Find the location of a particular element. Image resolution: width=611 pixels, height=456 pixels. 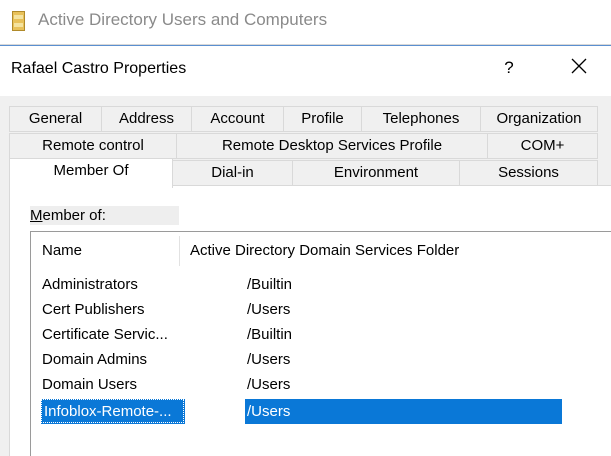

tab-environment: Environment is located at coordinates (376, 173).